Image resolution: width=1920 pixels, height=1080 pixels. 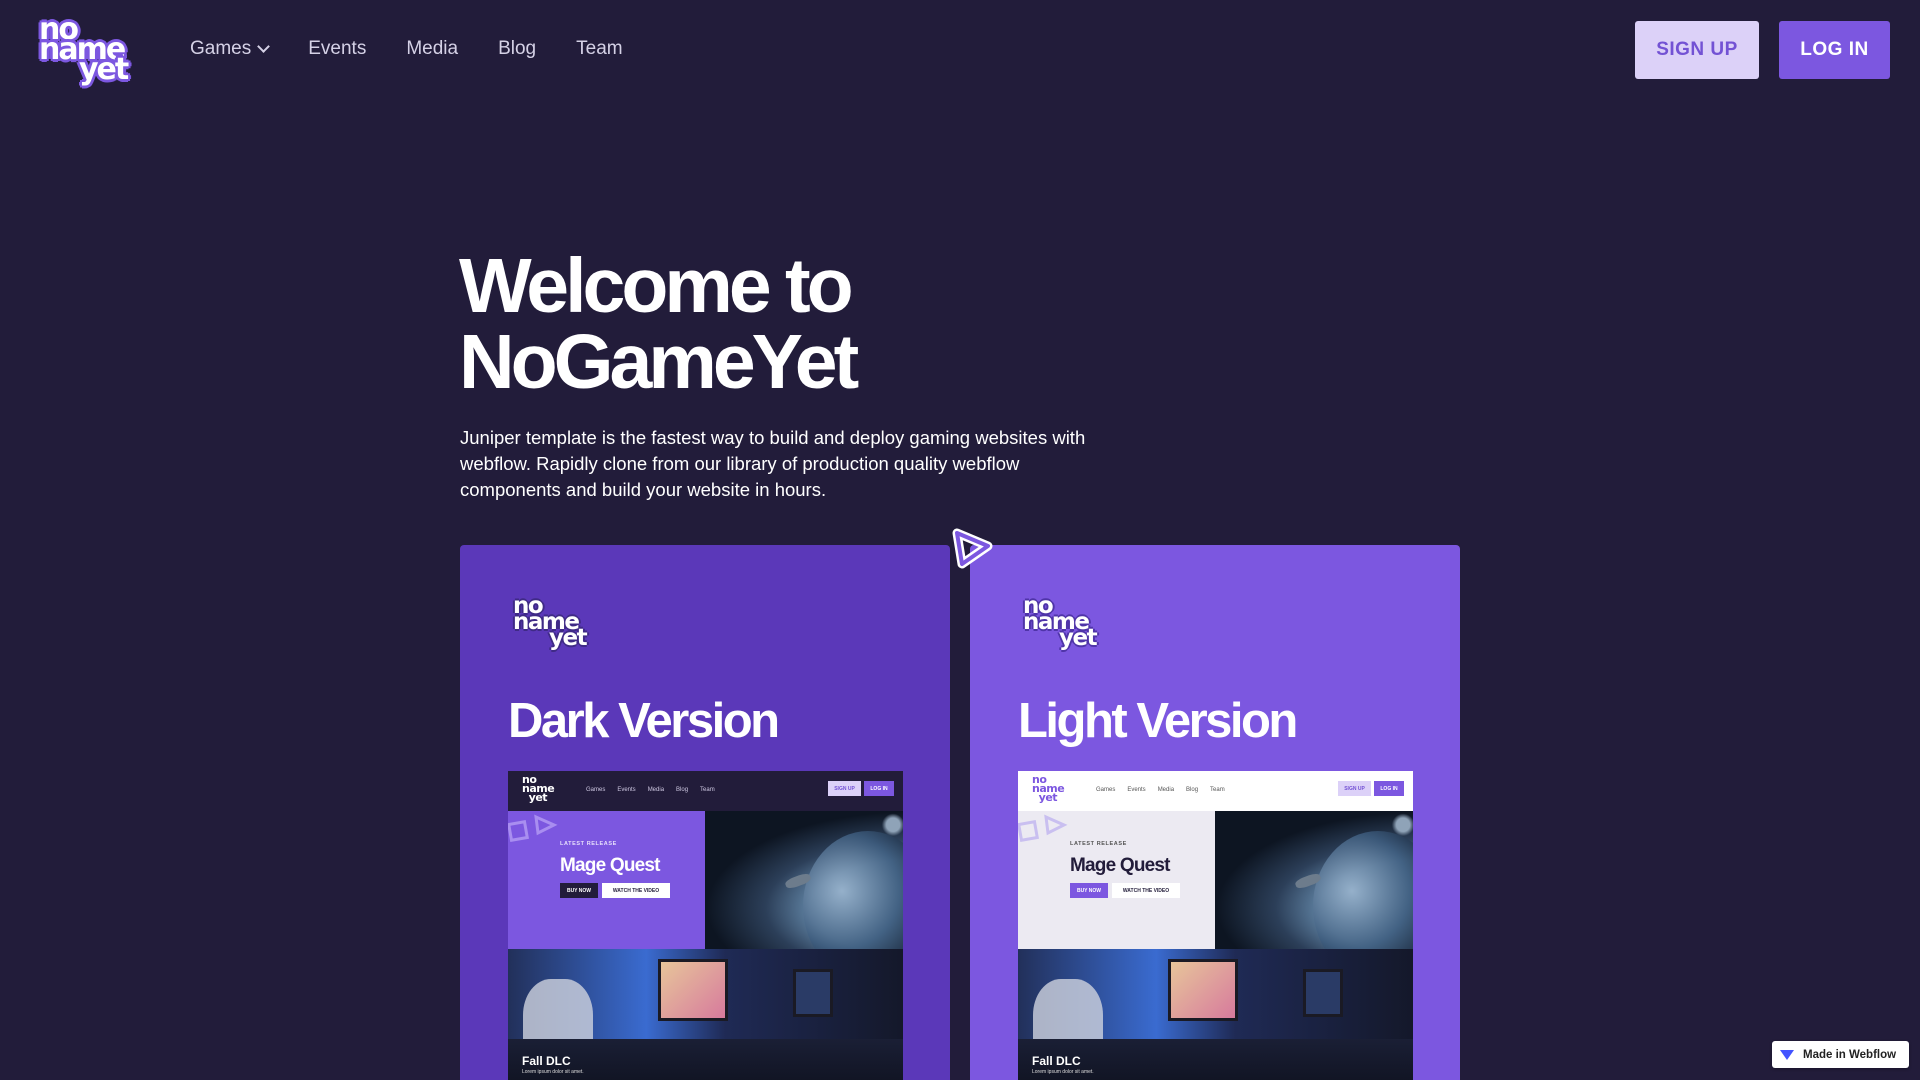 What do you see at coordinates (1834, 50) in the screenshot?
I see `log-in-button: LOG IN` at bounding box center [1834, 50].